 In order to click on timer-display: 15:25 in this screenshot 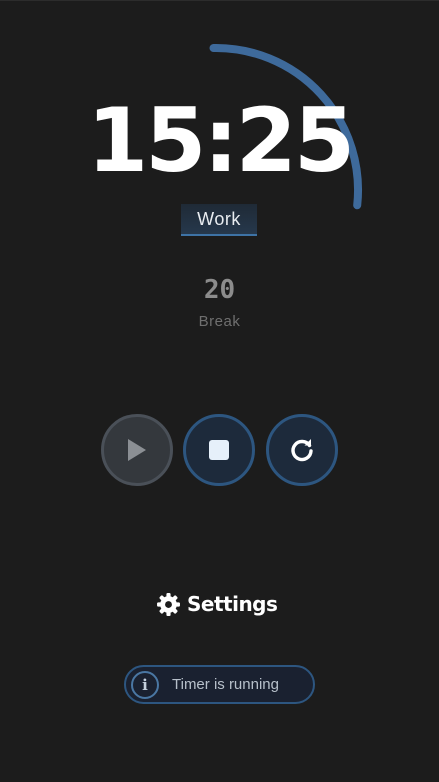, I will do `click(220, 140)`.